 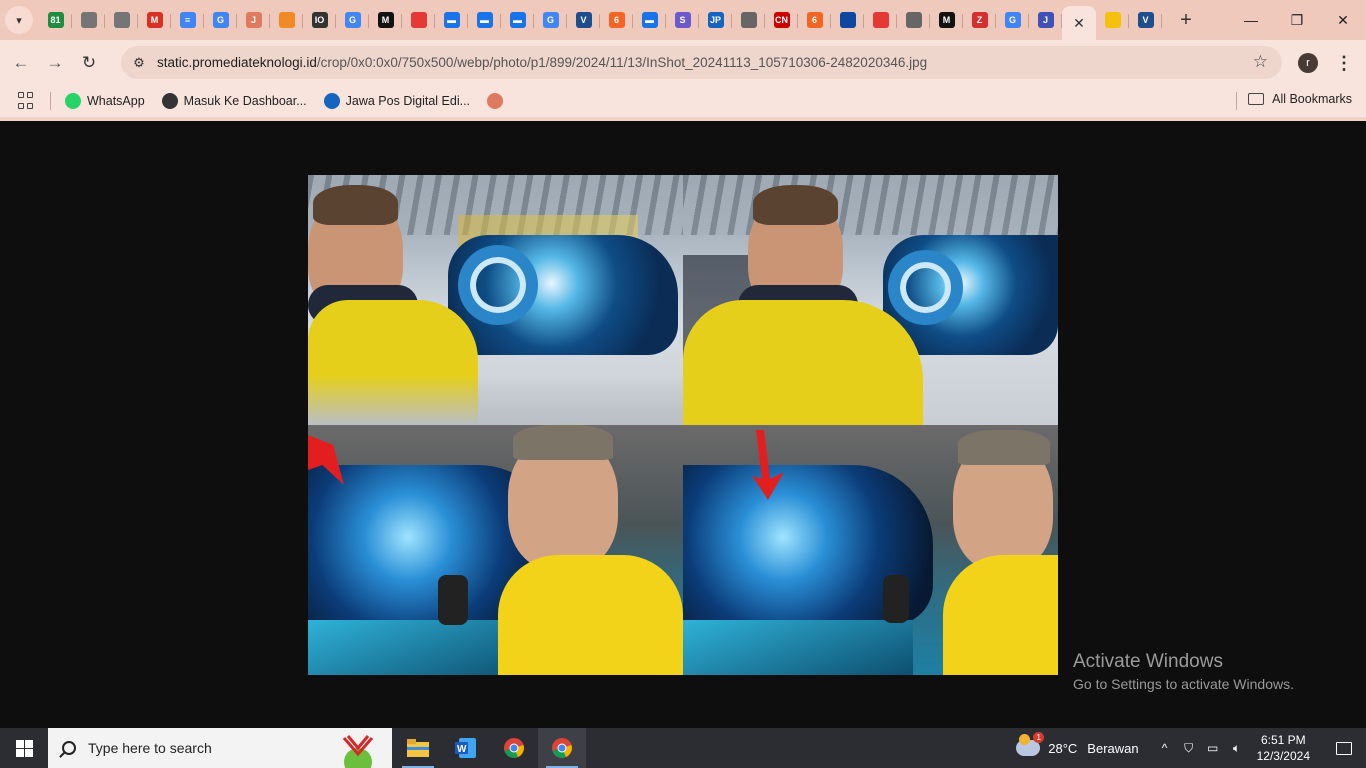 What do you see at coordinates (1148, 661) in the screenshot?
I see `activate-windows-title: Activate Windows` at bounding box center [1148, 661].